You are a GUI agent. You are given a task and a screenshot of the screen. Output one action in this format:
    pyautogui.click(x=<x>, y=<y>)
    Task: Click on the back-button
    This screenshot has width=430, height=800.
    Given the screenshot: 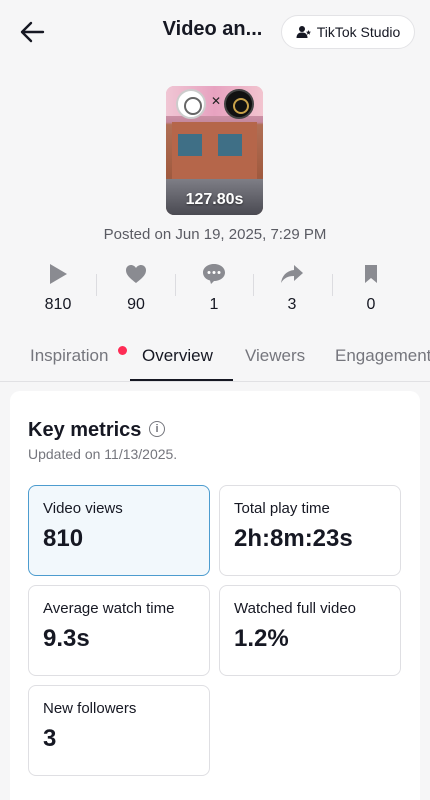 What is the action you would take?
    pyautogui.click(x=32, y=32)
    